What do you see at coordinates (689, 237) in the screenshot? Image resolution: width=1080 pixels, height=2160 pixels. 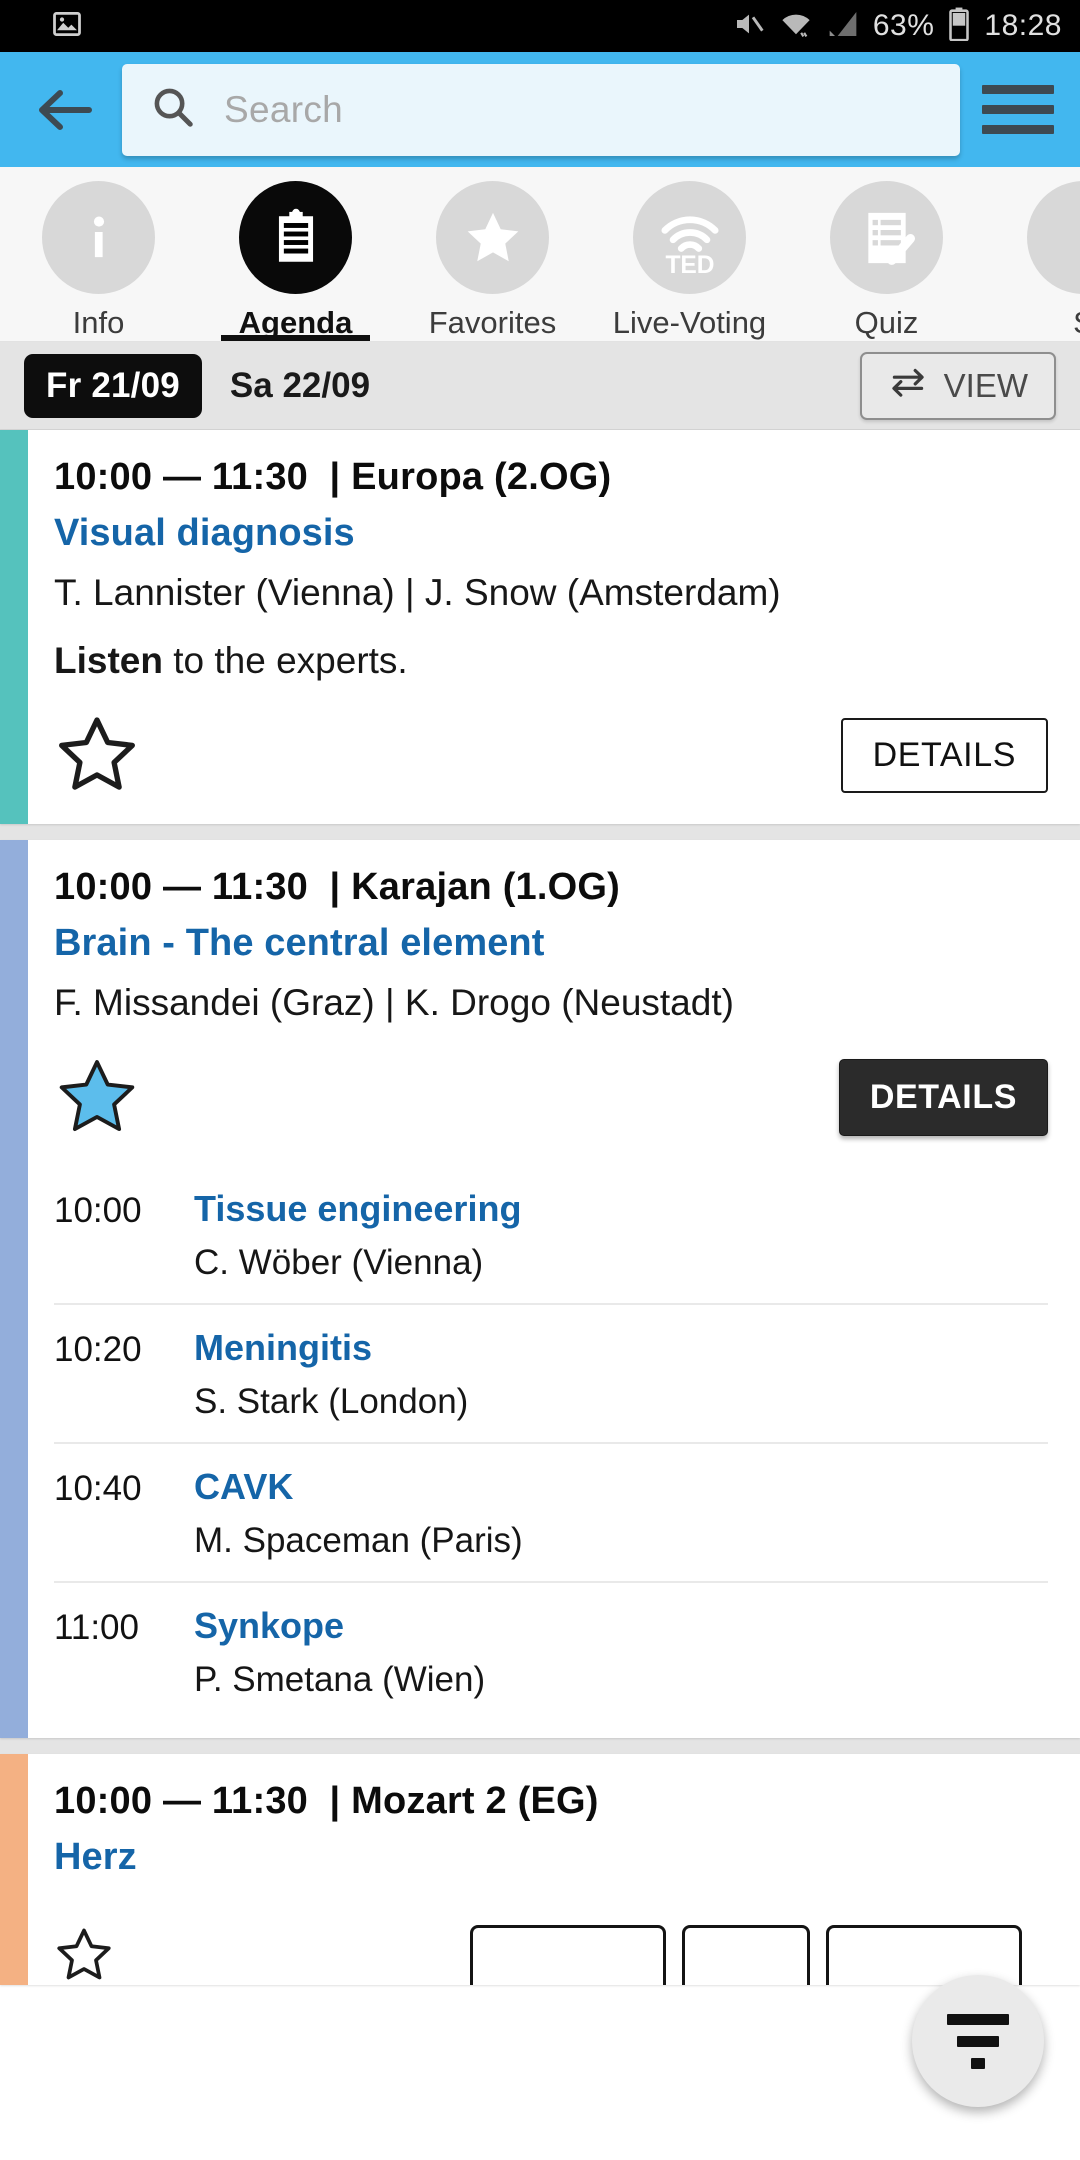 I see `ted-wifi-icon: TED` at bounding box center [689, 237].